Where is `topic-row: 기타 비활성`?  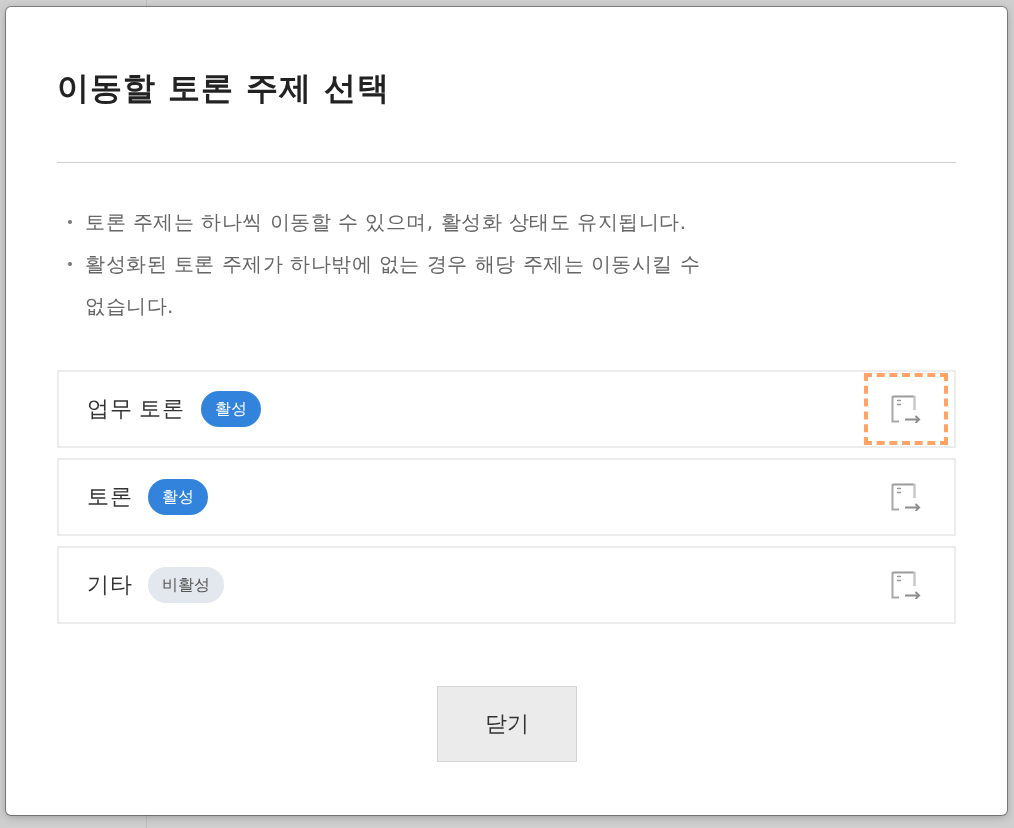
topic-row: 기타 비활성 is located at coordinates (506, 585).